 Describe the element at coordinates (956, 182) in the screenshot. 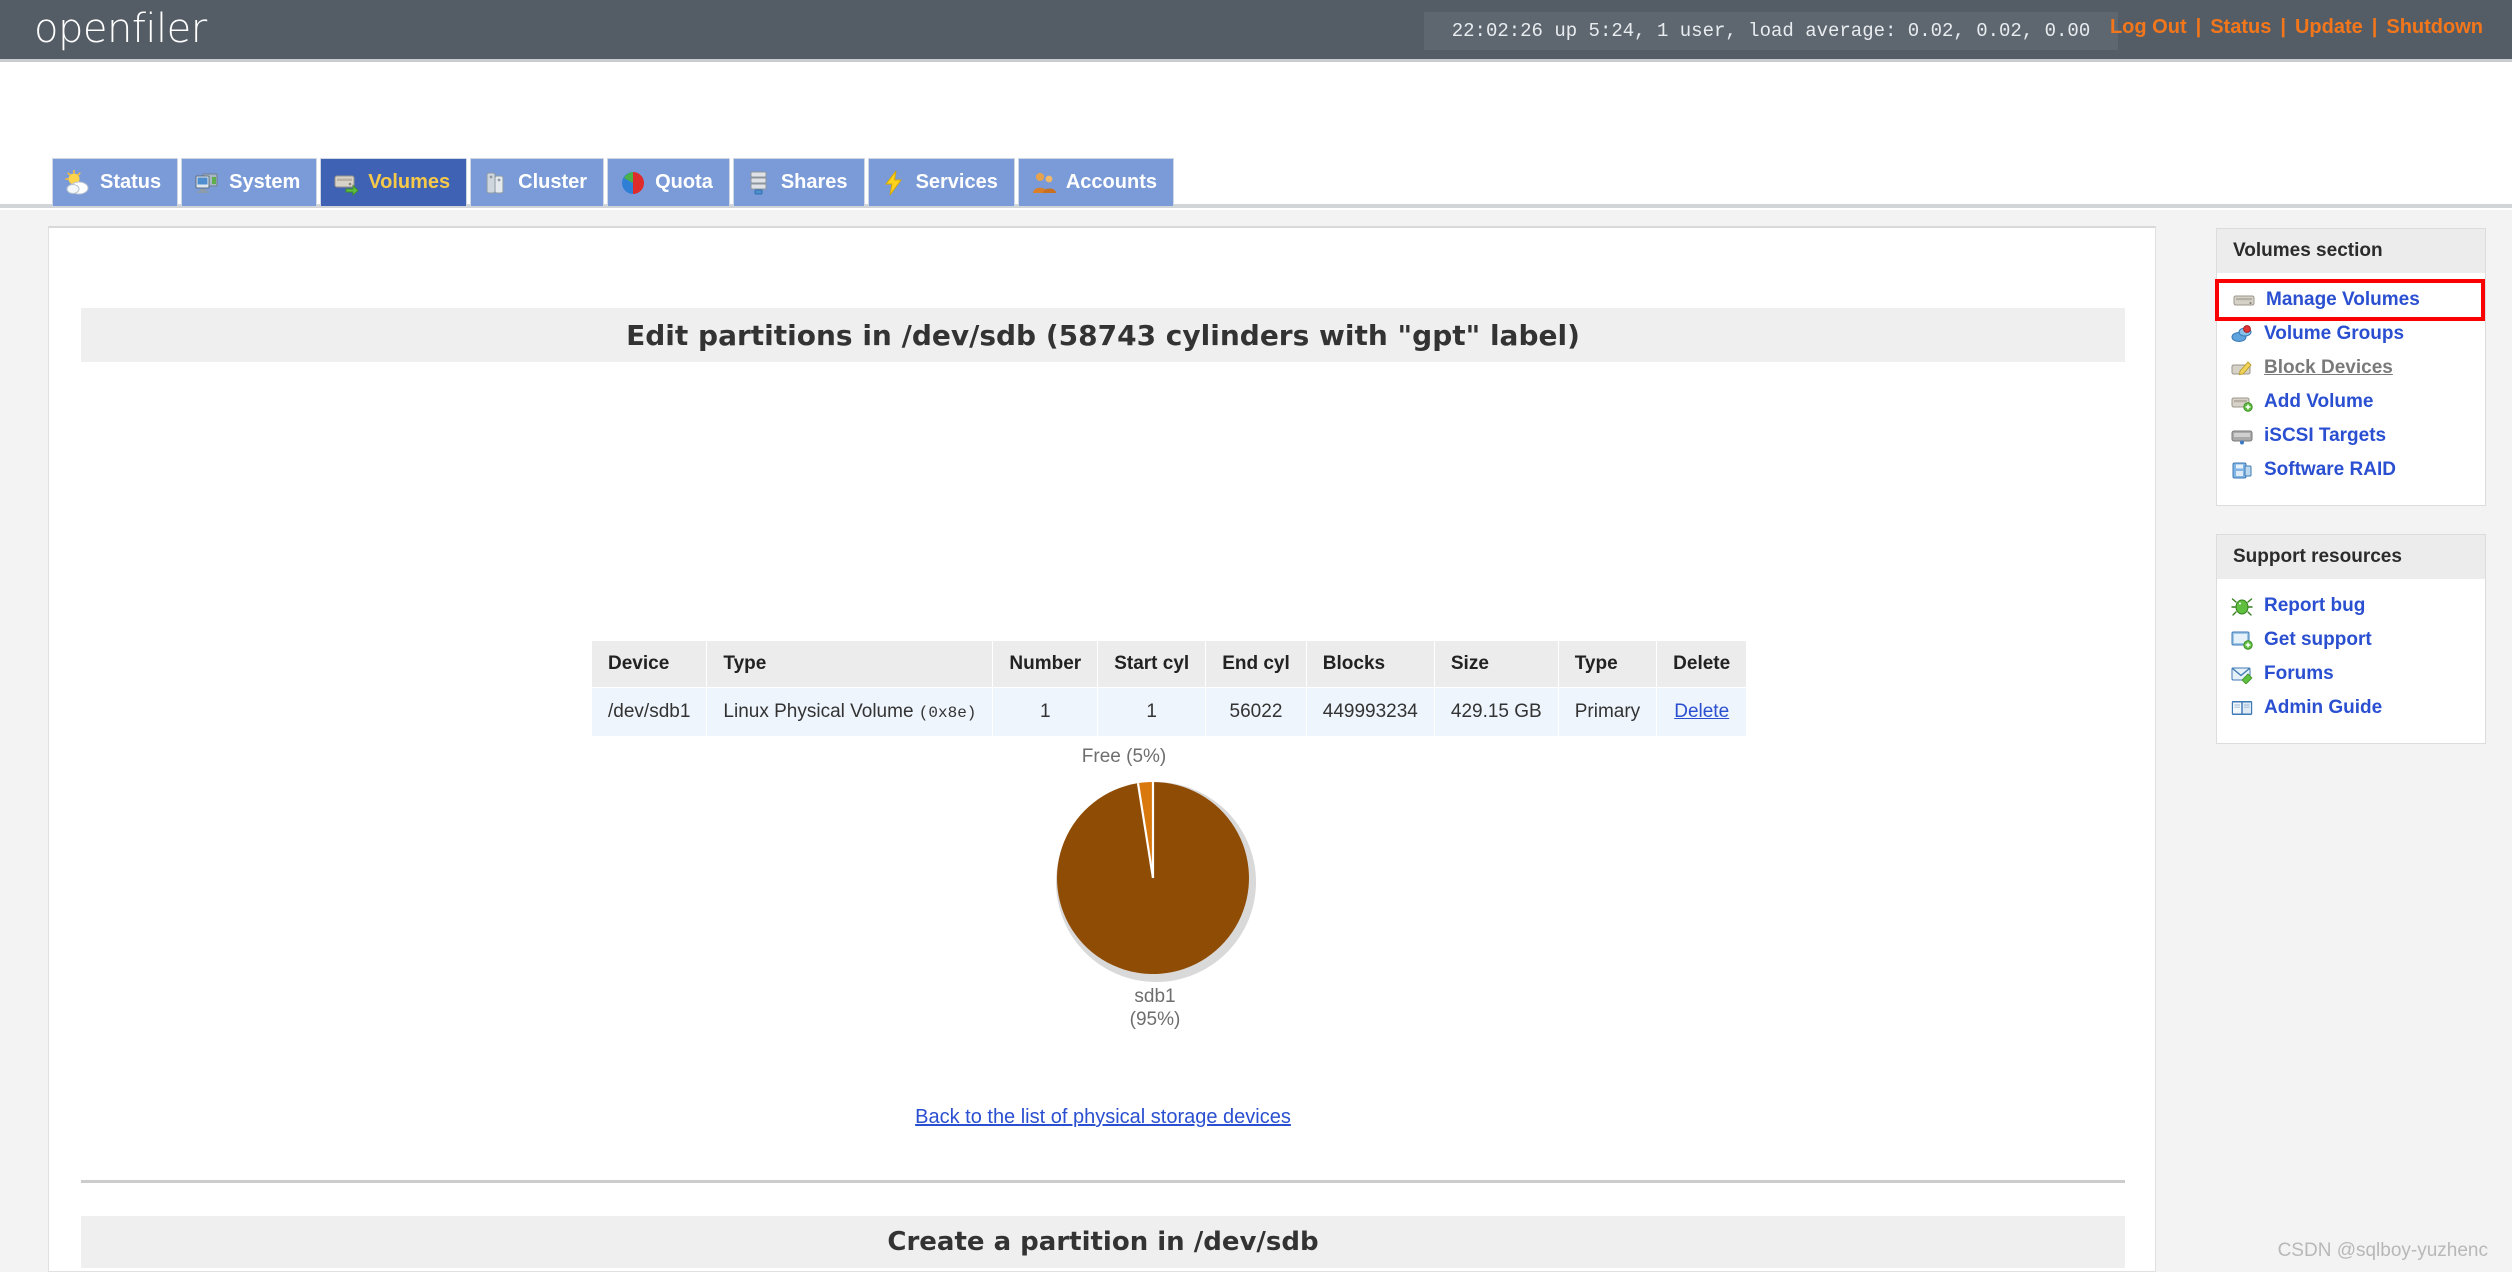

I see `tab-services-label: Services` at that location.